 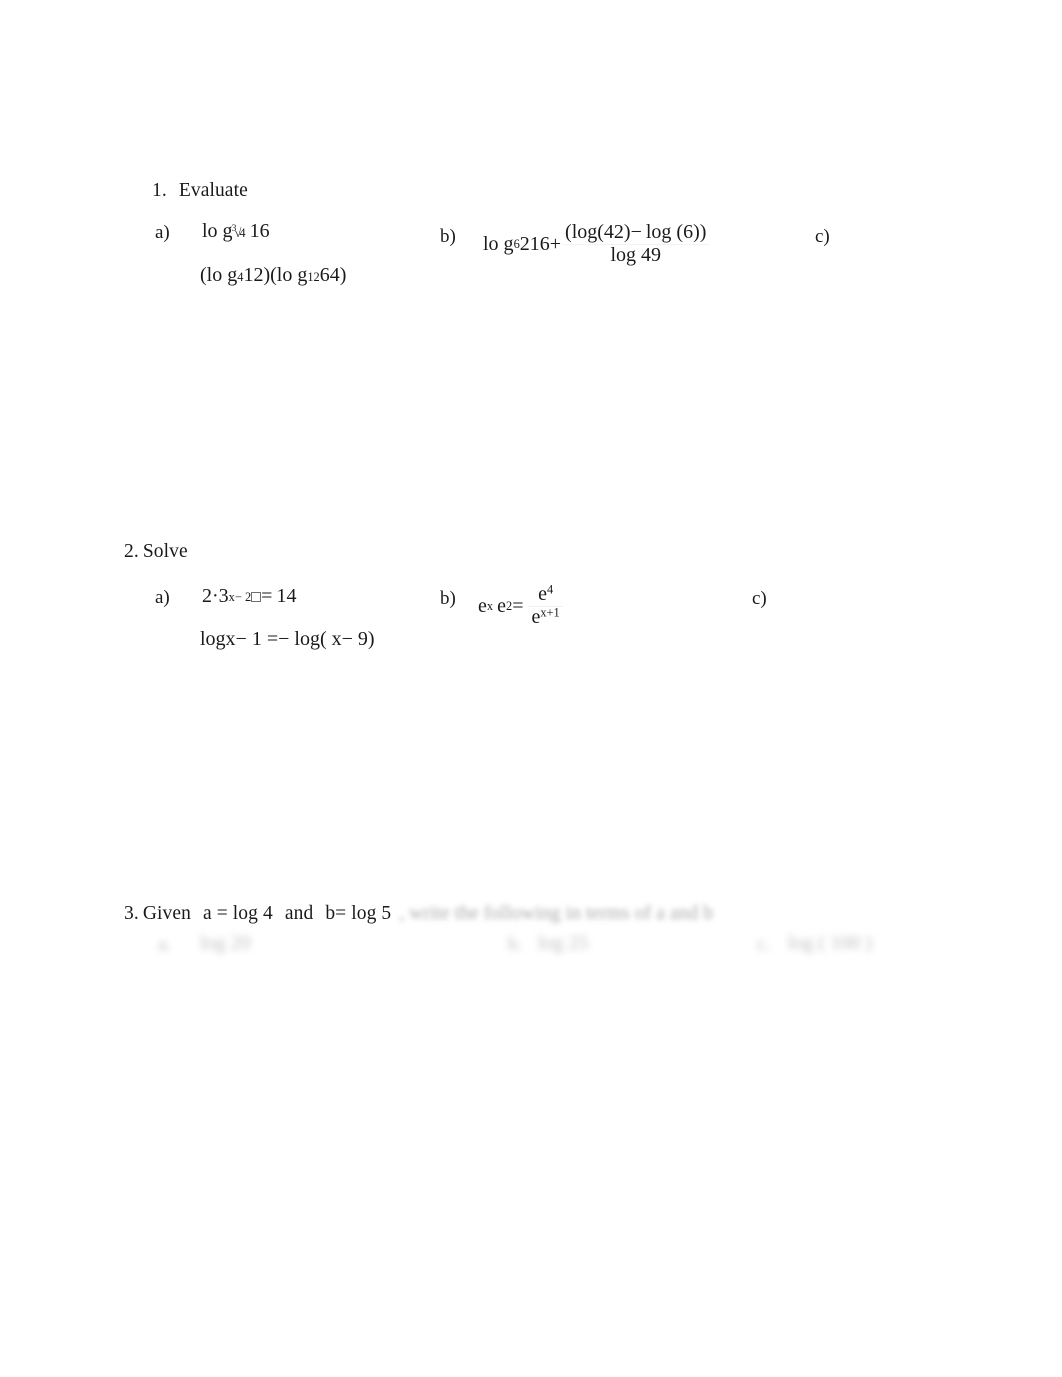 I want to click on problem-2a-expression: 2 · 3 x− 2 = 14, so click(x=249, y=596).